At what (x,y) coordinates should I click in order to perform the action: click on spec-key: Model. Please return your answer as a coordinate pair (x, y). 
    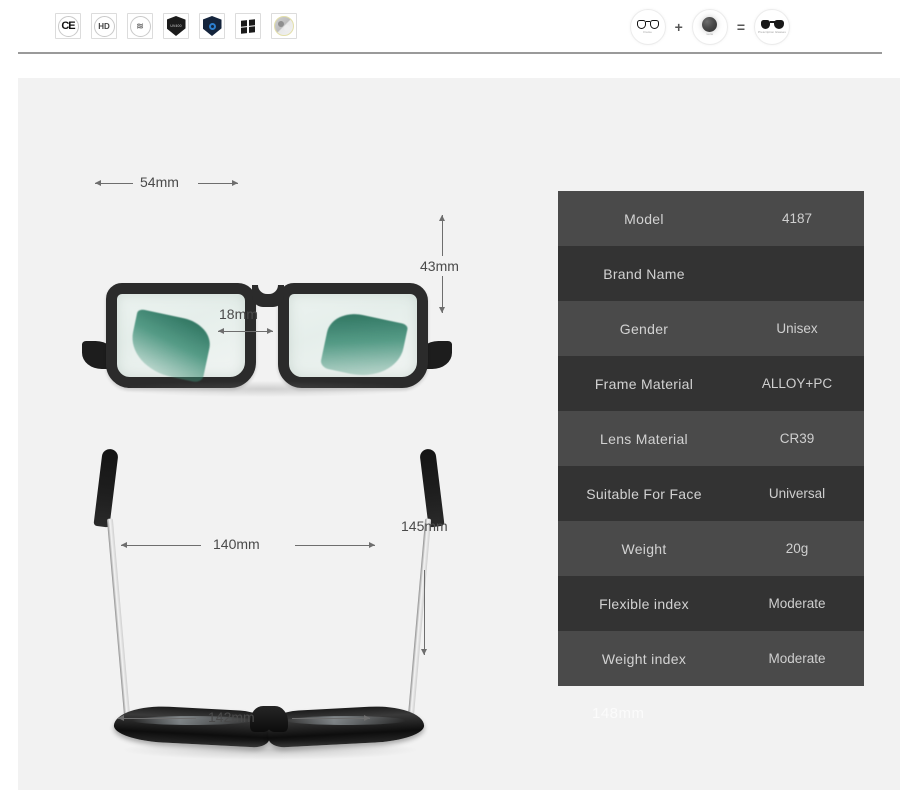
    Looking at the image, I should click on (644, 218).